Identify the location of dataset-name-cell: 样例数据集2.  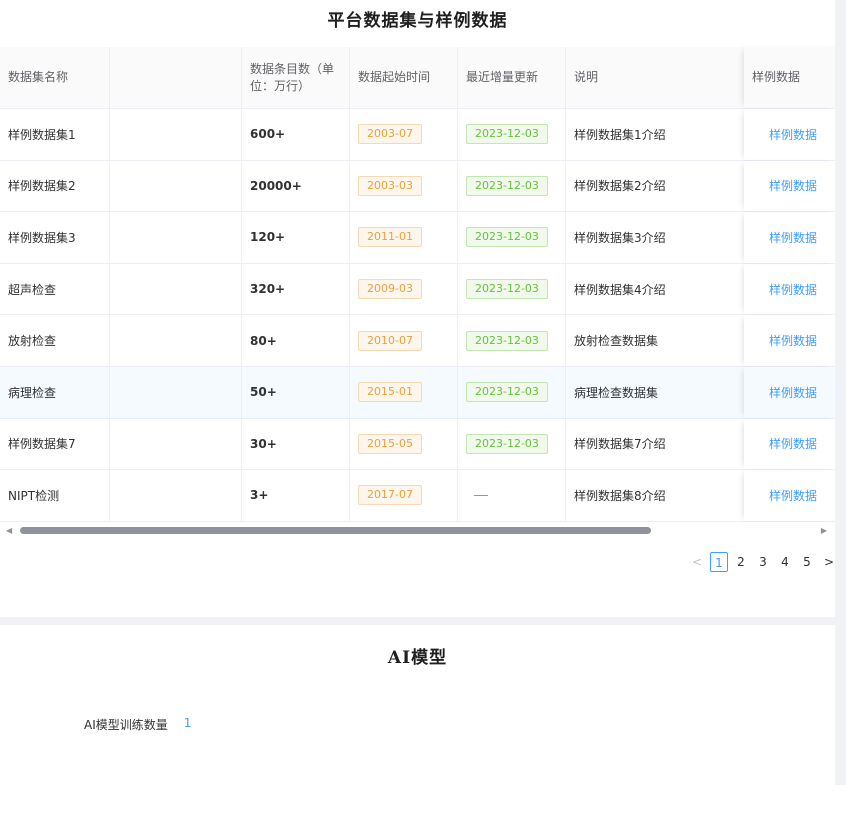
(55, 186).